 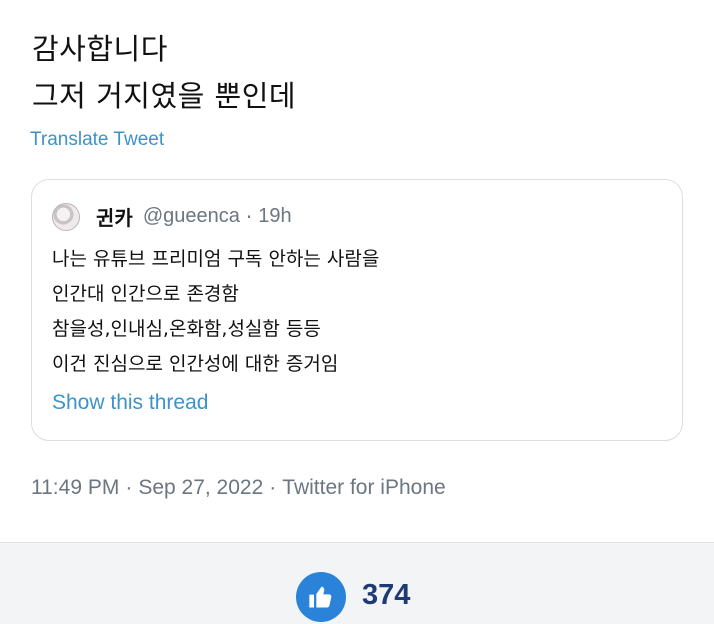 I want to click on quoted-display-name: 귄카, so click(x=114, y=216).